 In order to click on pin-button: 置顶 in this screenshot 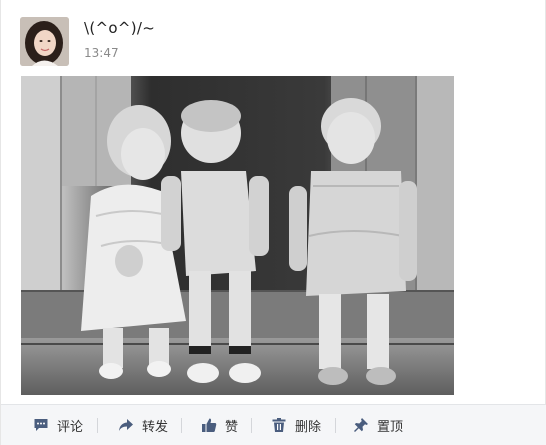, I will do `click(378, 425)`.